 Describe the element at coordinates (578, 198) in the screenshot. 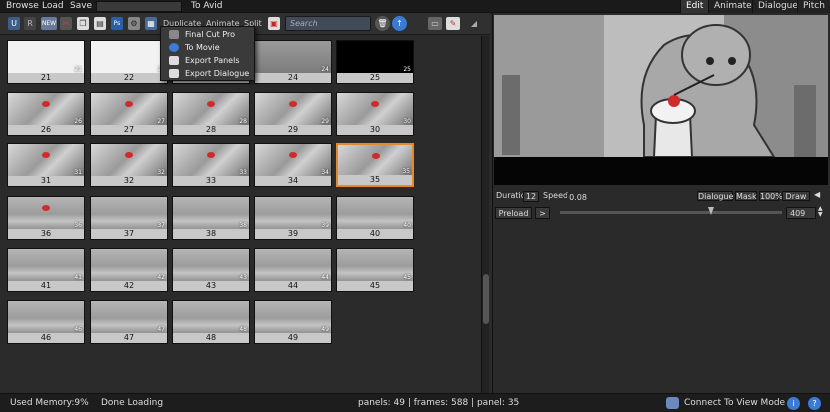

I see `speed-field: 0.08` at that location.